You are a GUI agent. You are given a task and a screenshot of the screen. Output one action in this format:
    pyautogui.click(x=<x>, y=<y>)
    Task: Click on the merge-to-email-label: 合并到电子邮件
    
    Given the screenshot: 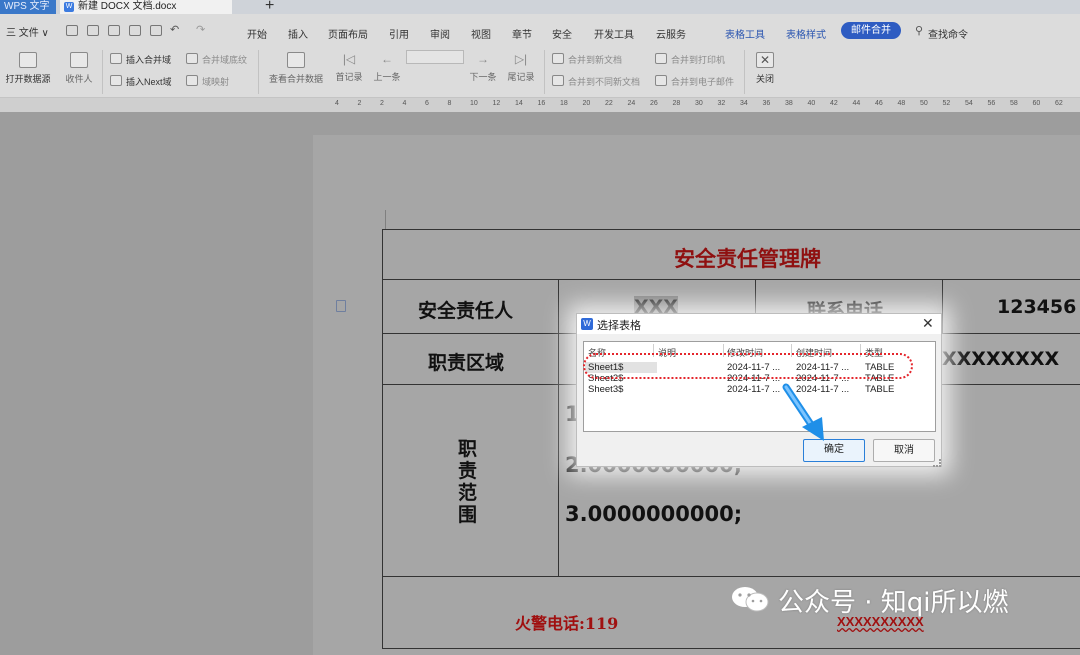 What is the action you would take?
    pyautogui.click(x=703, y=82)
    